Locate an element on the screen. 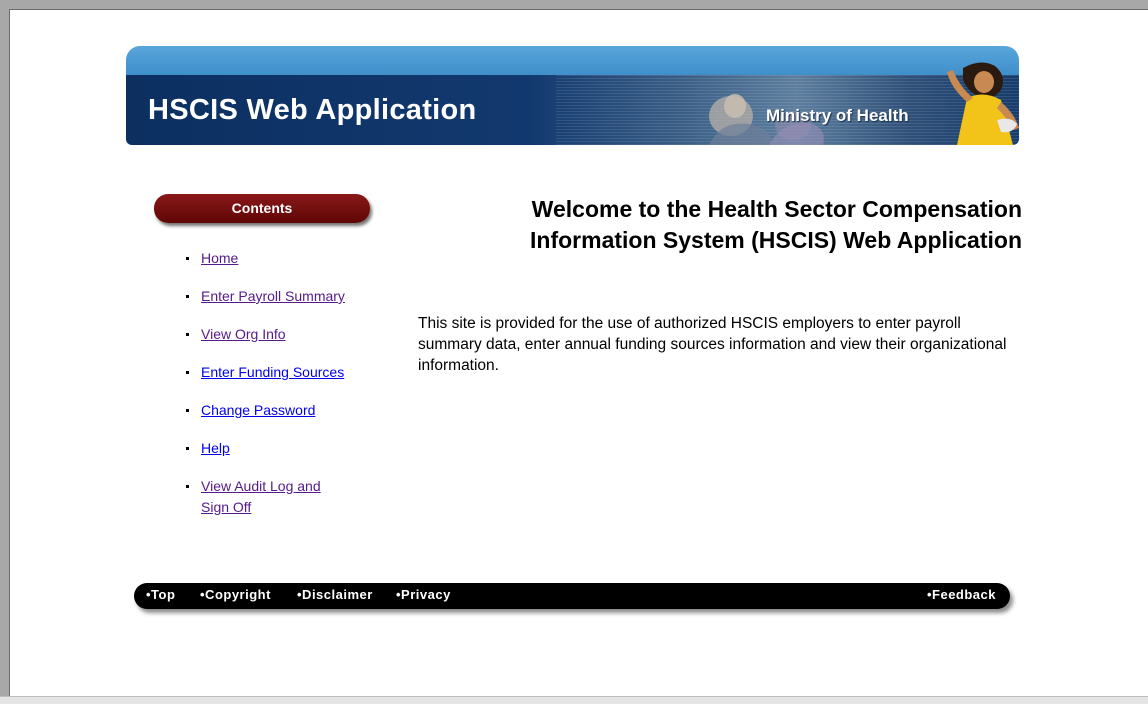 Image resolution: width=1148 pixels, height=704 pixels. window-frame-left is located at coordinates (4, 351).